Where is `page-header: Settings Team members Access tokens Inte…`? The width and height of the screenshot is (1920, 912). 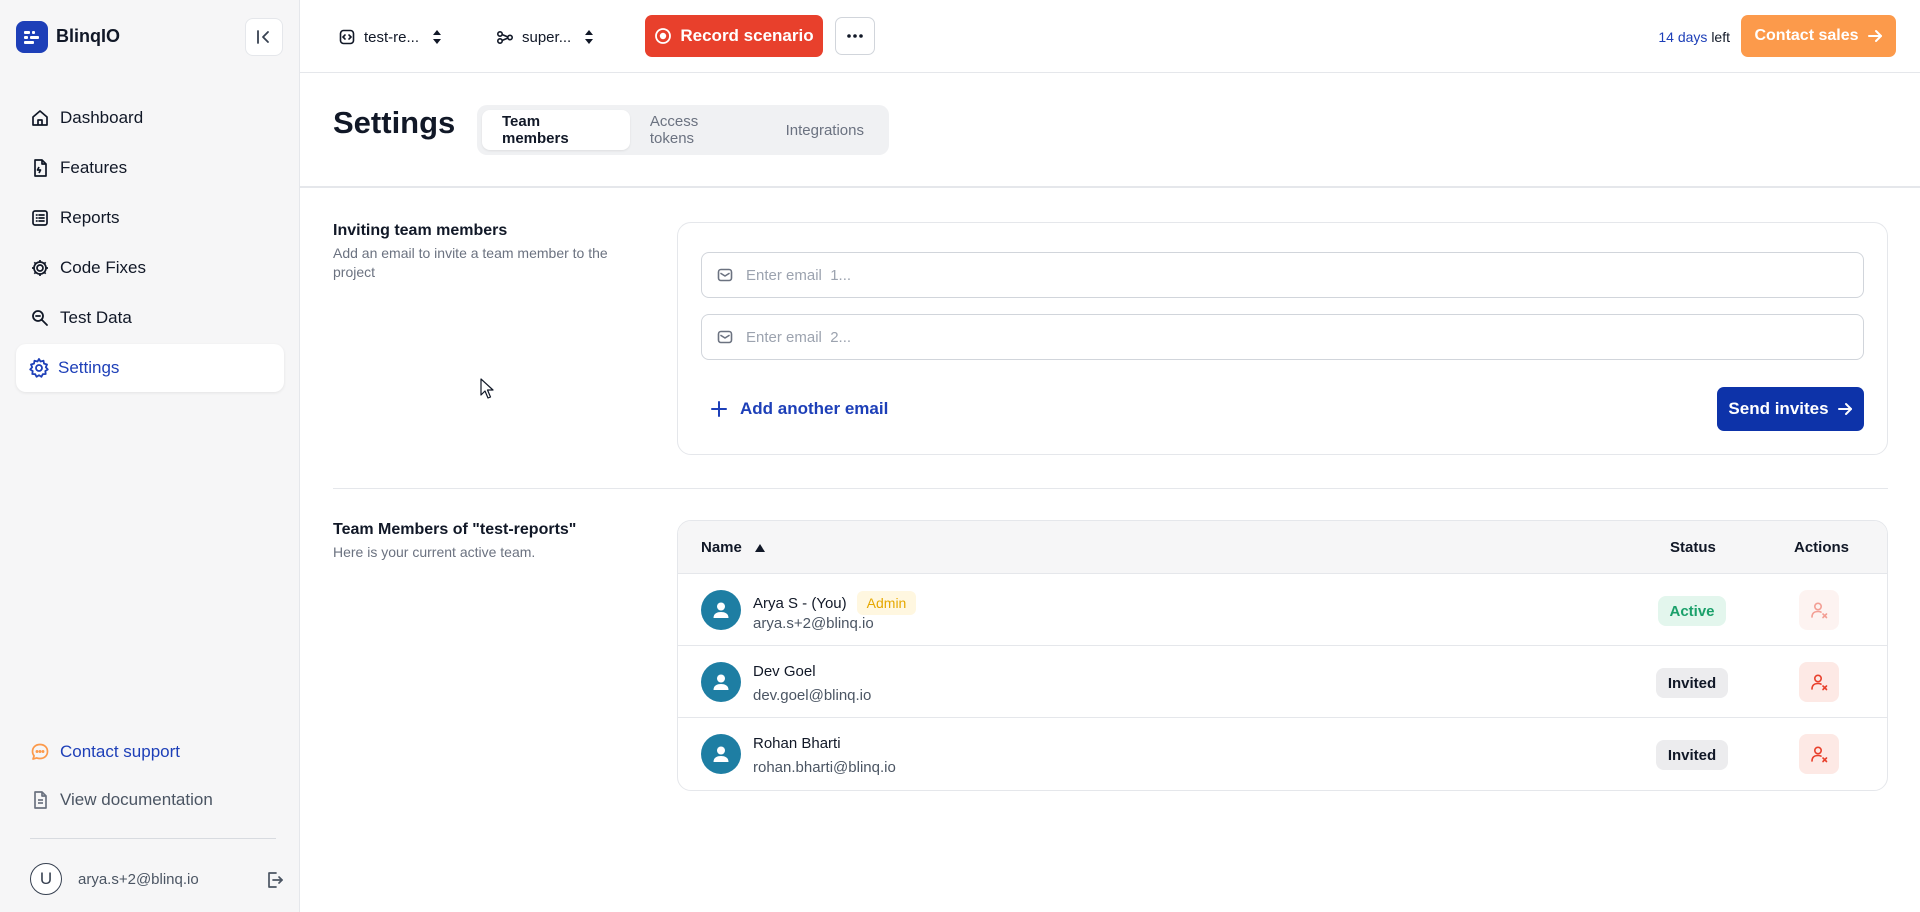
page-header: Settings Team members Access tokens Inte… is located at coordinates (1110, 130).